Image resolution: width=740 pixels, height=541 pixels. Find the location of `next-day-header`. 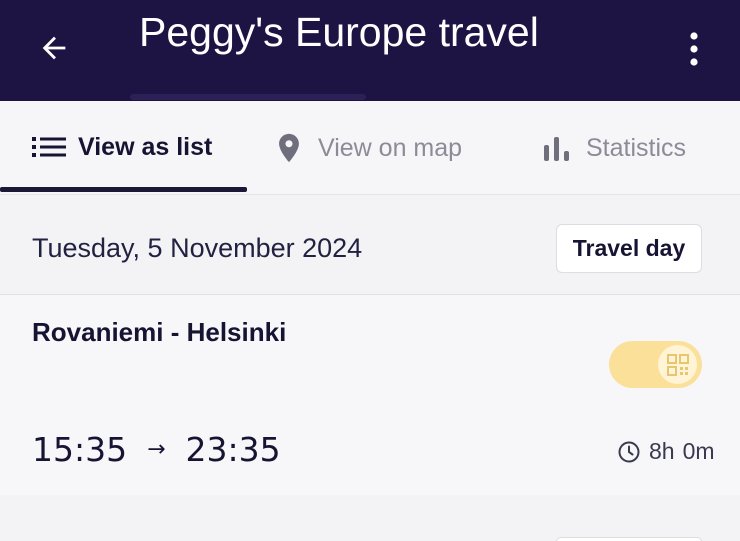

next-day-header is located at coordinates (370, 518).